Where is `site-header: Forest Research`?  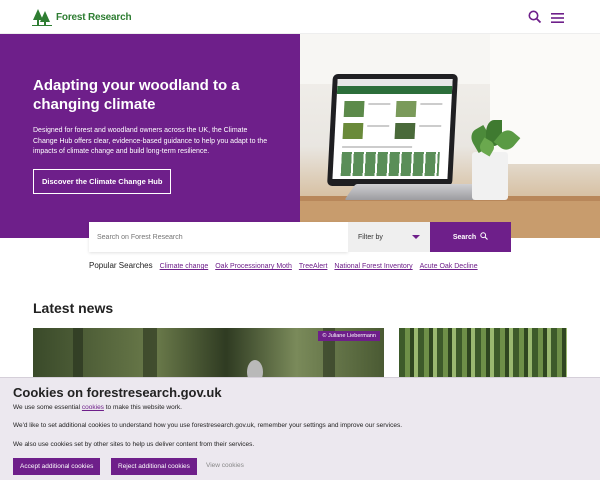 site-header: Forest Research is located at coordinates (300, 17).